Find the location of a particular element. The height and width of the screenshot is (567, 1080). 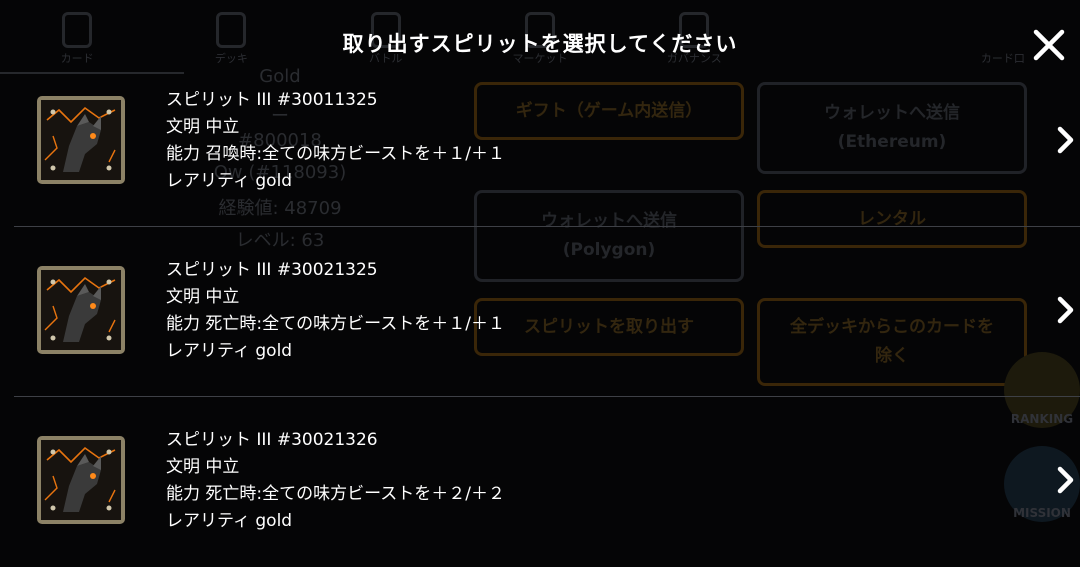

ability-value: 召喚時:全ての味方ビーストを＋１/＋１ is located at coordinates (355, 154).